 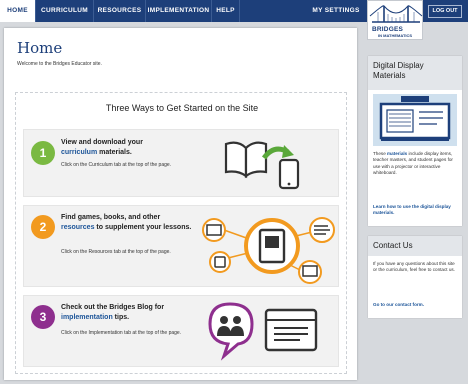 I want to click on resources-hub-icon, so click(x=268, y=250).